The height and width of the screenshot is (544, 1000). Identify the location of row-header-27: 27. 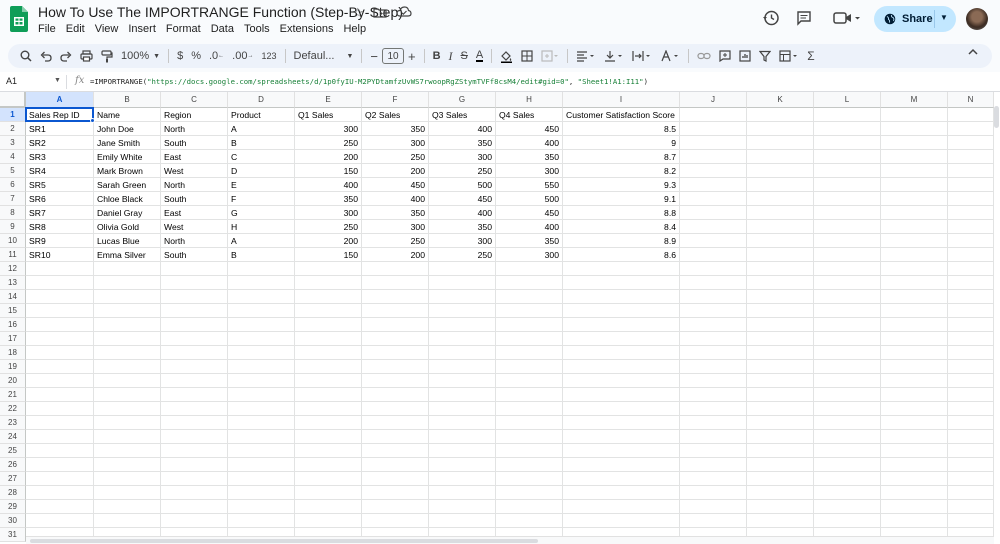
(13, 479).